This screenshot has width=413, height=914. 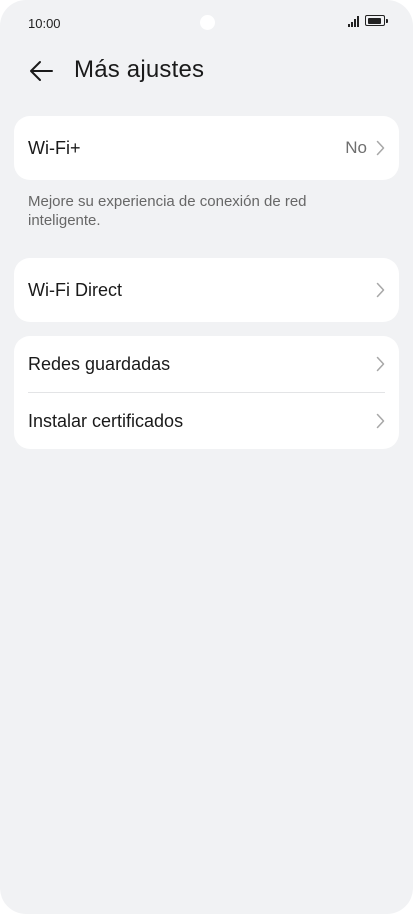 I want to click on page-title: Más ajustes, so click(x=139, y=69).